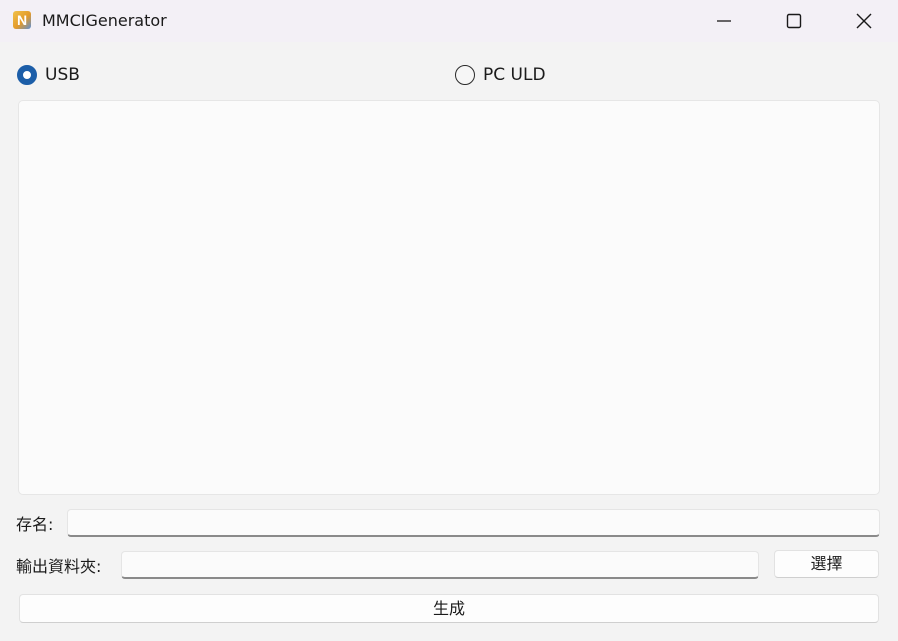 This screenshot has height=641, width=898. What do you see at coordinates (449, 21) in the screenshot?
I see `title-bar: N MMCIGenerator` at bounding box center [449, 21].